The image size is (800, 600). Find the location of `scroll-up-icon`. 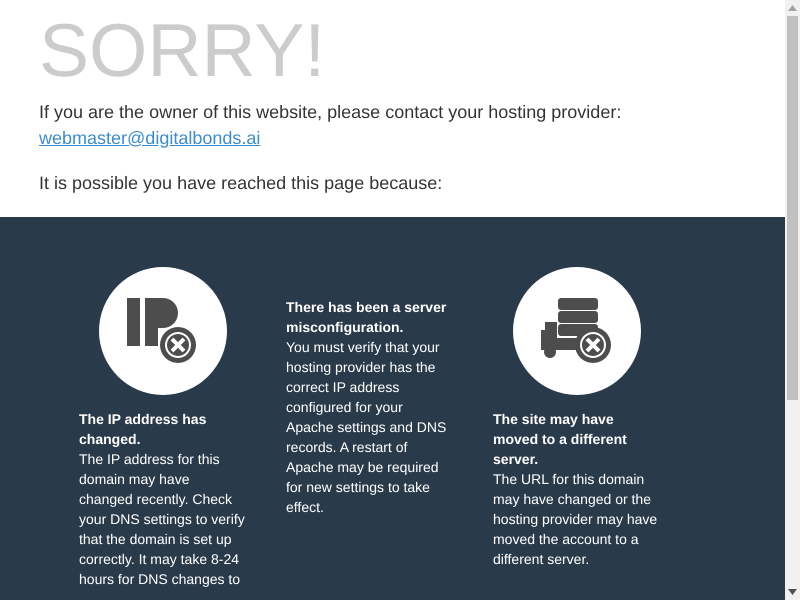

scroll-up-icon is located at coordinates (792, 8).